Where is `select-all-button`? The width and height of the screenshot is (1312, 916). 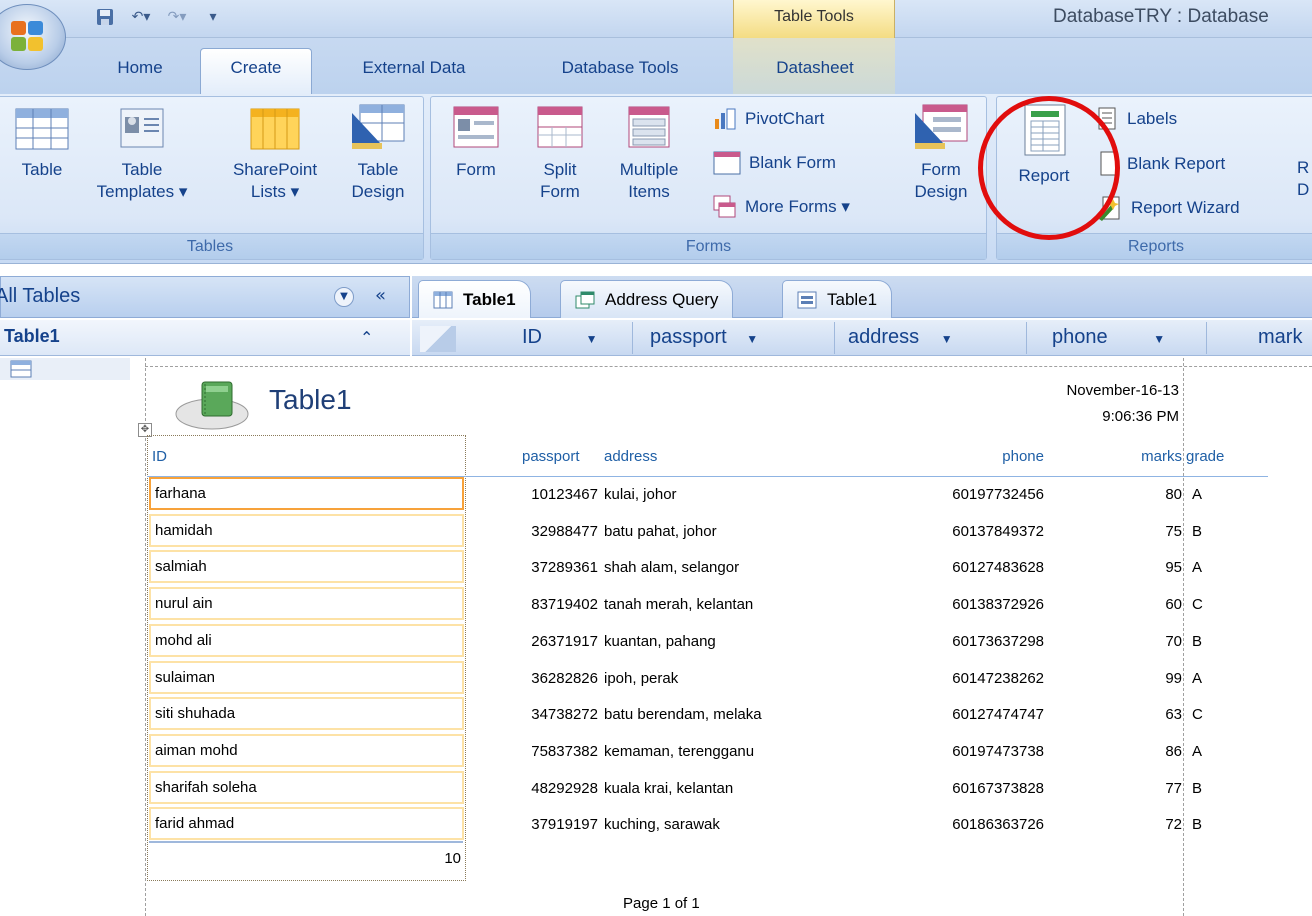
select-all-button is located at coordinates (438, 339).